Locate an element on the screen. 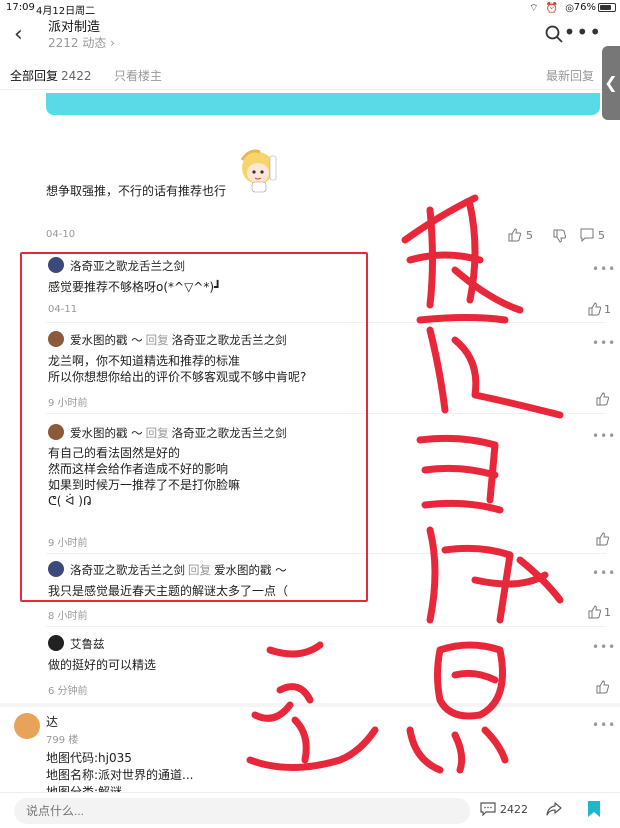 This screenshot has width=620, height=828. nav-bar: ‹ 派对制造 2212 动态 › ••• is located at coordinates (310, 38).